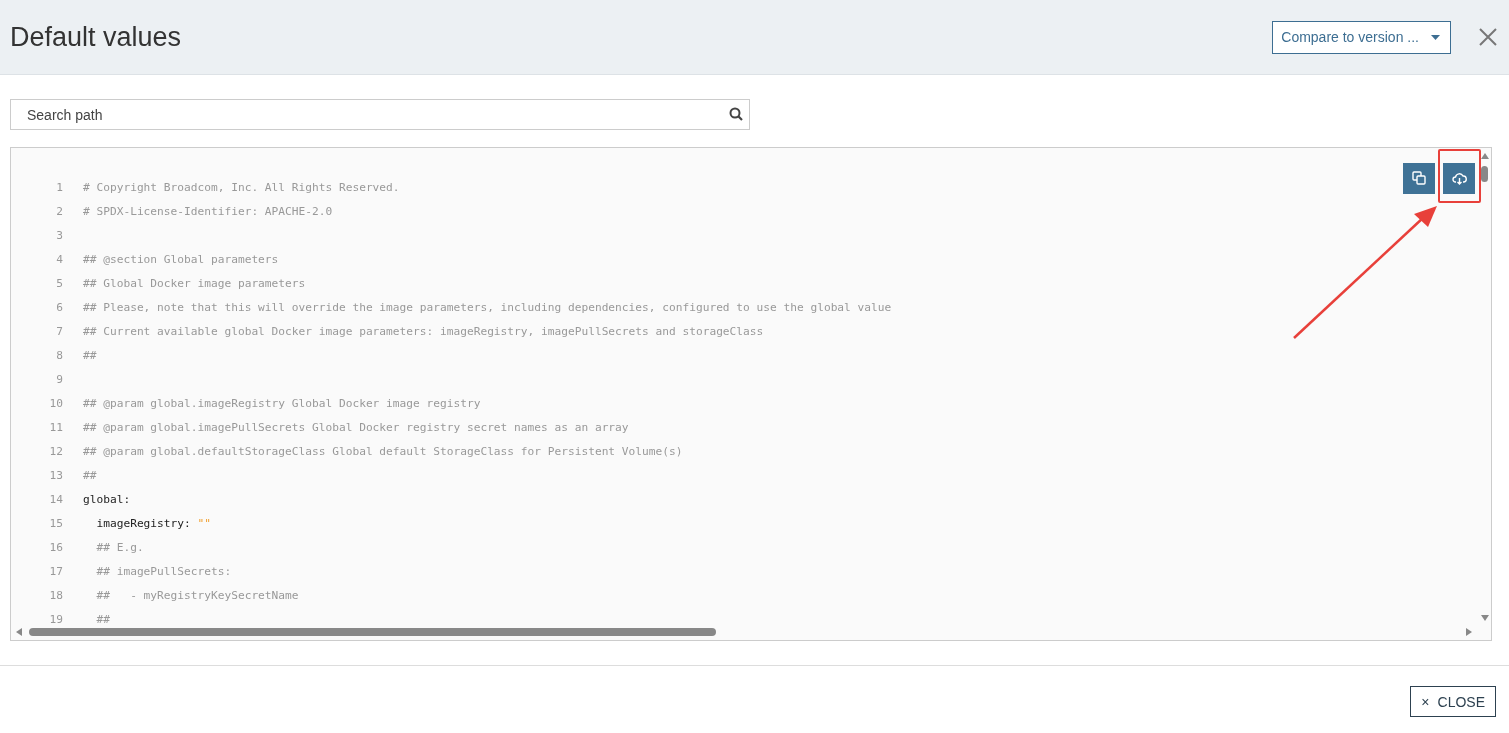  What do you see at coordinates (56, 547) in the screenshot?
I see `line-number: 16` at bounding box center [56, 547].